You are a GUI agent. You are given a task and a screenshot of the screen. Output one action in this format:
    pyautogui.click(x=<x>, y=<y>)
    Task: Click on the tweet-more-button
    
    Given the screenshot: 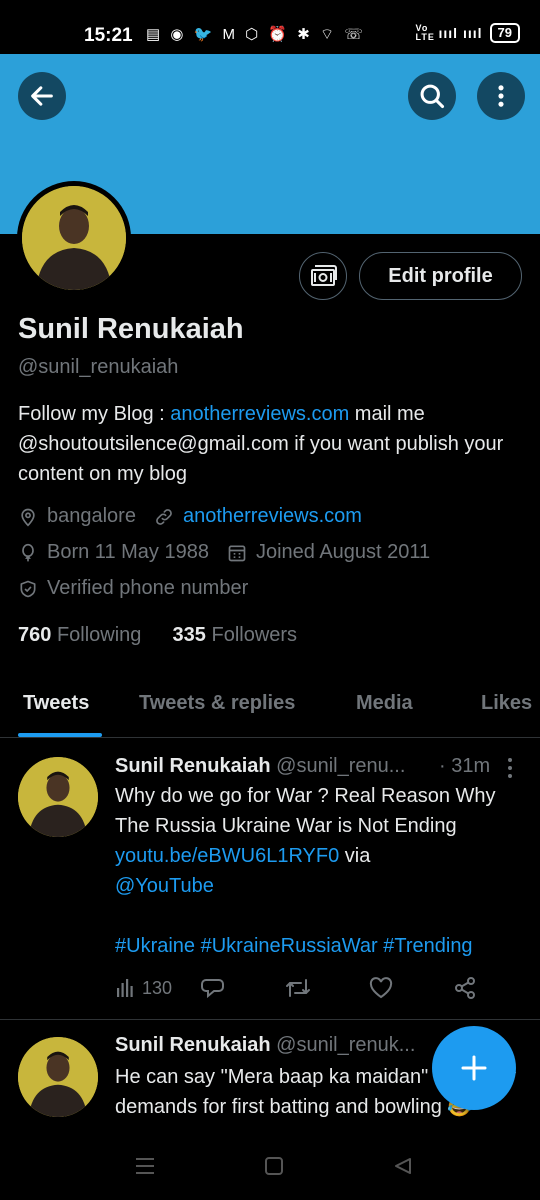 What is the action you would take?
    pyautogui.click(x=510, y=770)
    